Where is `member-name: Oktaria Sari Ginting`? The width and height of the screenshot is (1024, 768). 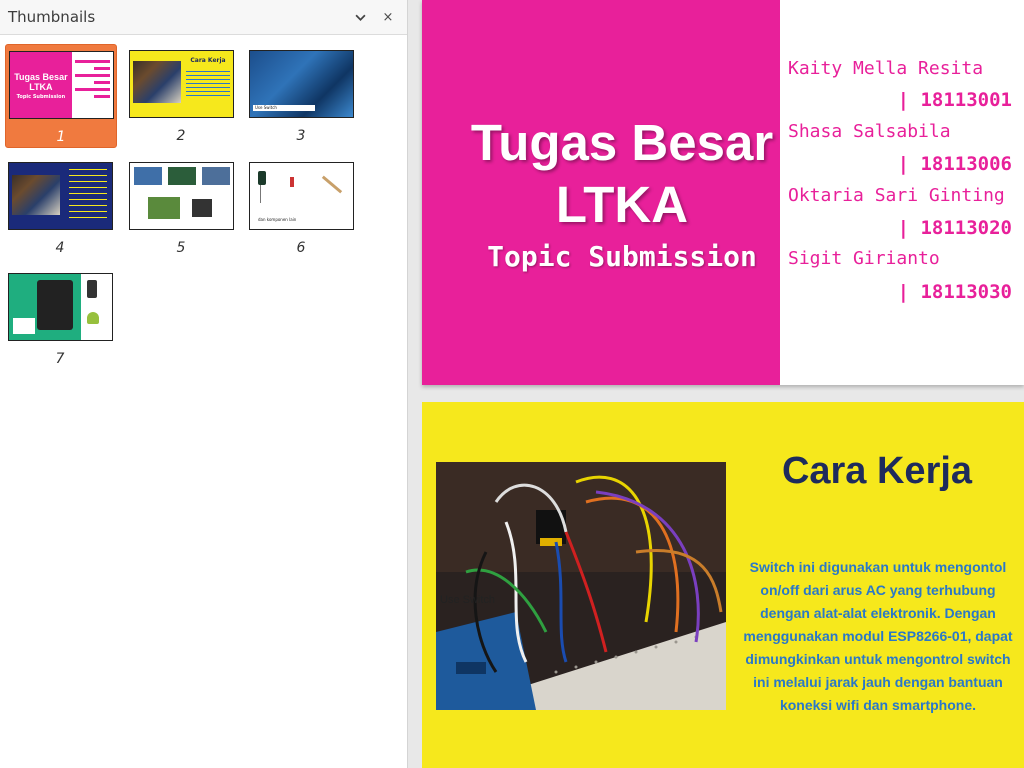 member-name: Oktaria Sari Ginting is located at coordinates (896, 195).